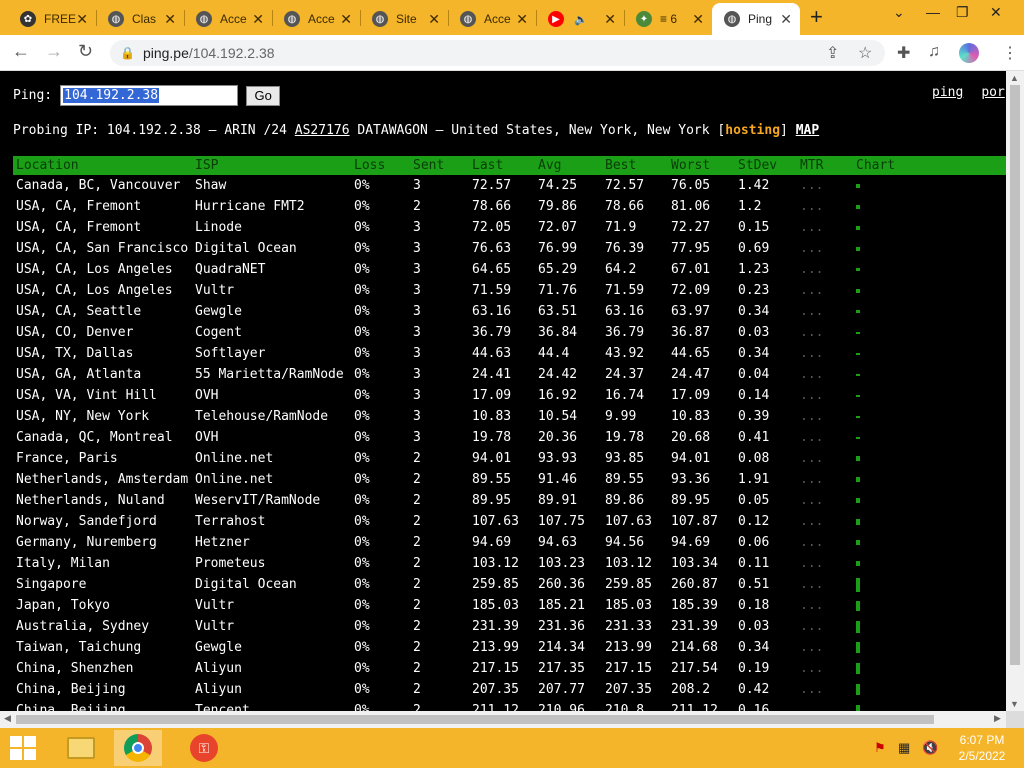 Image resolution: width=1024 pixels, height=768 pixels. I want to click on address-bar: 🔒 ping.pe/104.192.2.38, so click(497, 53).